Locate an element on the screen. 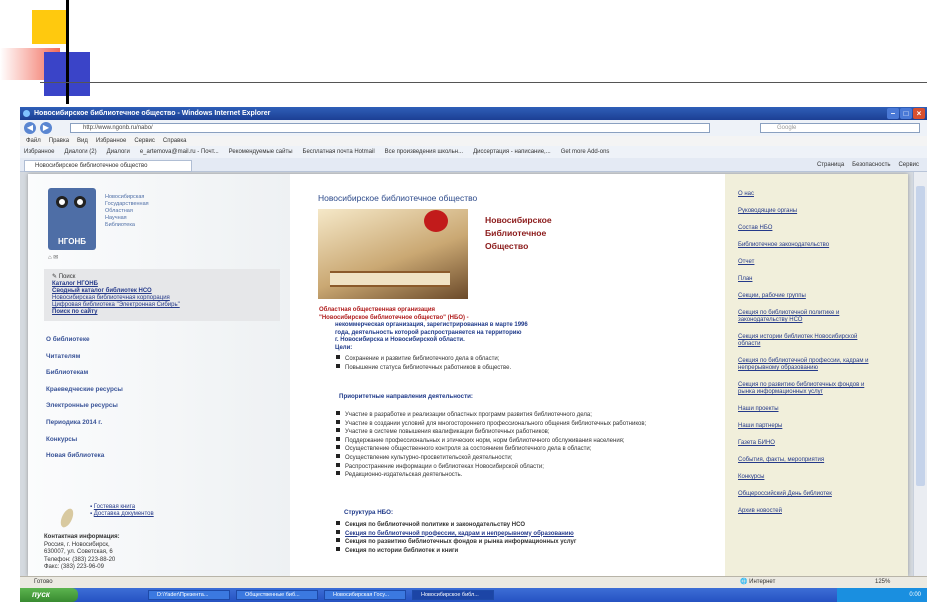 Image resolution: width=927 pixels, height=604 pixels. sidebar-item-contests: Конкурсы is located at coordinates (808, 477).